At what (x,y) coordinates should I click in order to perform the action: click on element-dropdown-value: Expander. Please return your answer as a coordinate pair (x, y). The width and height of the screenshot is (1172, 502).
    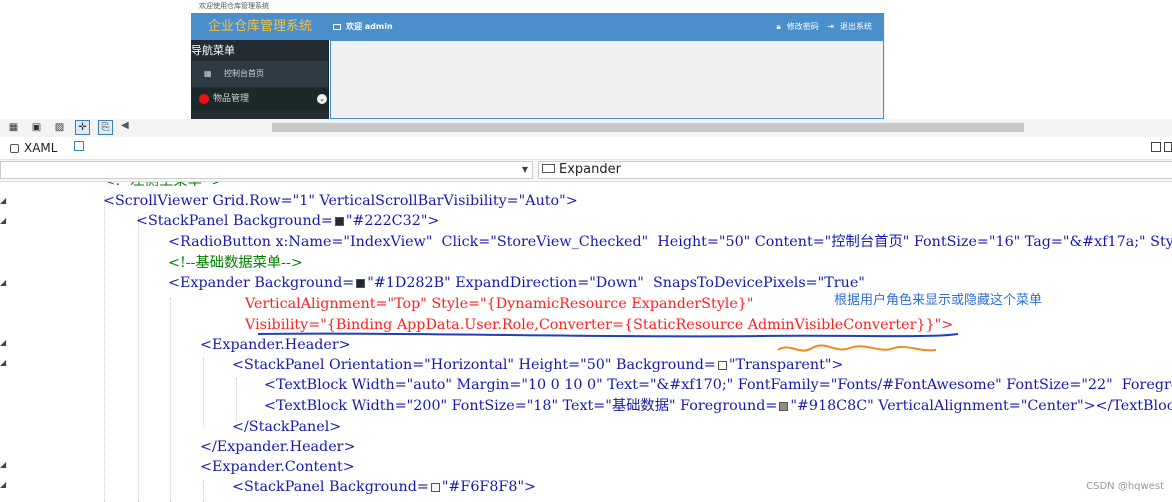
    Looking at the image, I should click on (590, 169).